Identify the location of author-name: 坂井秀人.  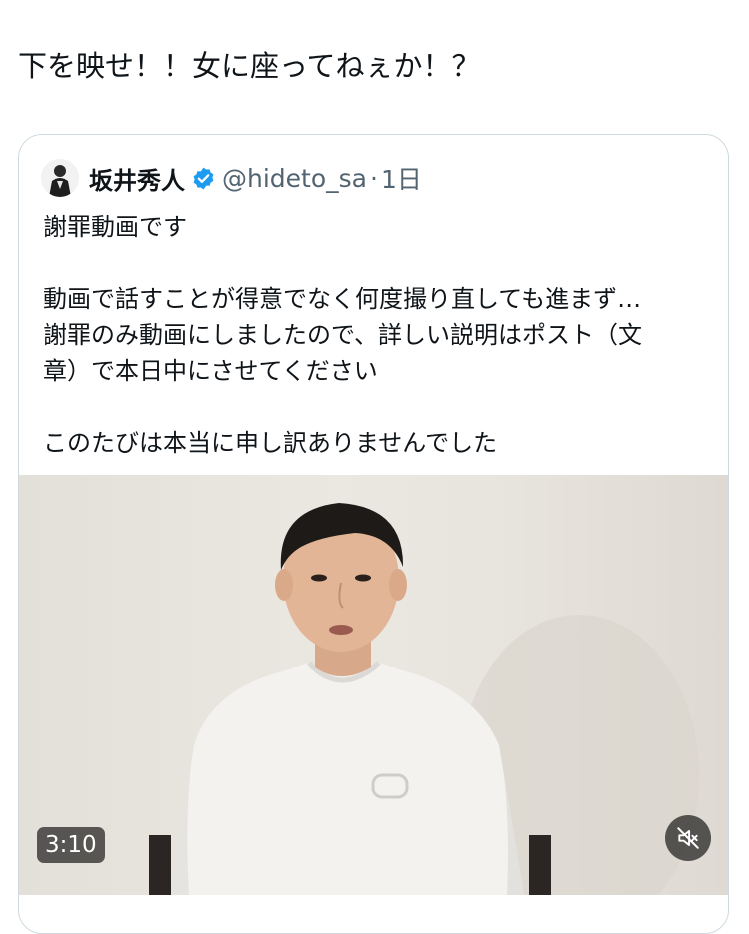
(137, 178).